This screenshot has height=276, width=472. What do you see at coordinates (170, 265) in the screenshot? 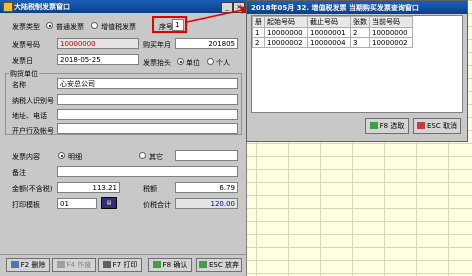
I see `confirm-button: F8 确认` at bounding box center [170, 265].